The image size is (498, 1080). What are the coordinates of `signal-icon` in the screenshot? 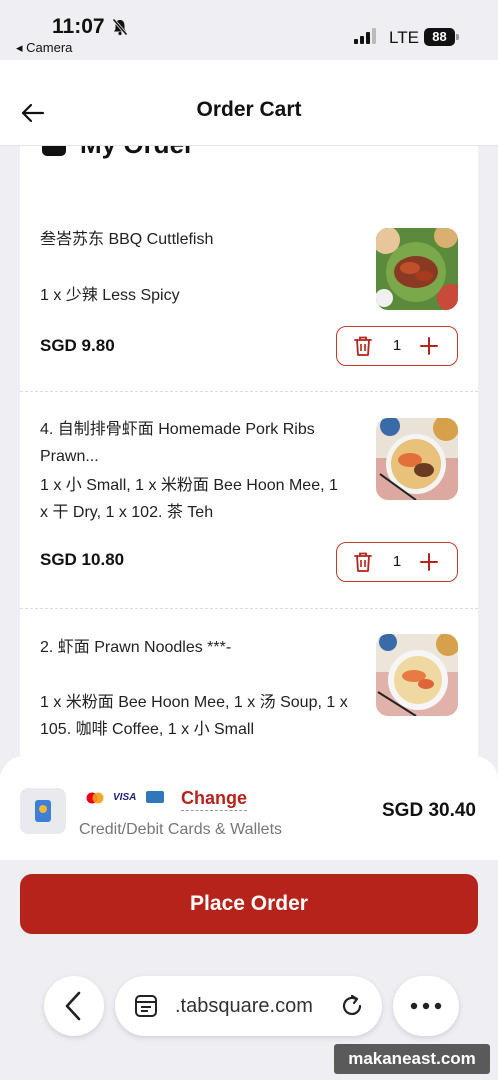 It's located at (365, 36).